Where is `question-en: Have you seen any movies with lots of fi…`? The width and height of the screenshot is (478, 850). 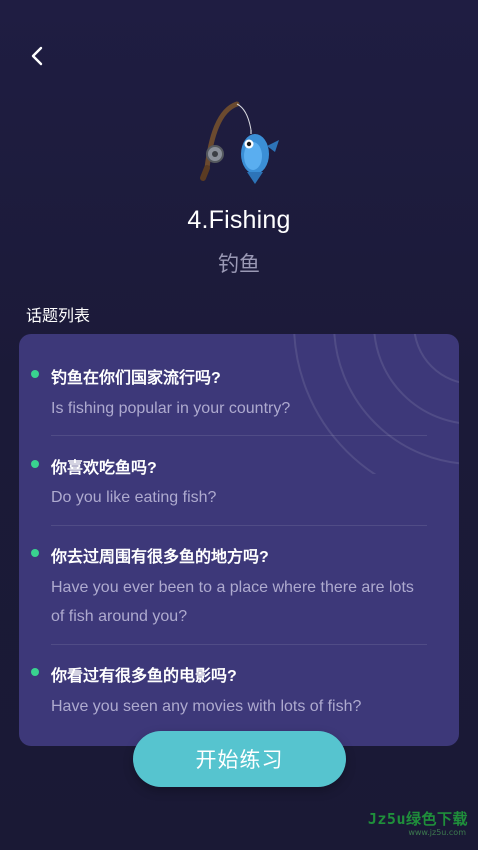 question-en: Have you seen any movies with lots of fi… is located at coordinates (206, 706).